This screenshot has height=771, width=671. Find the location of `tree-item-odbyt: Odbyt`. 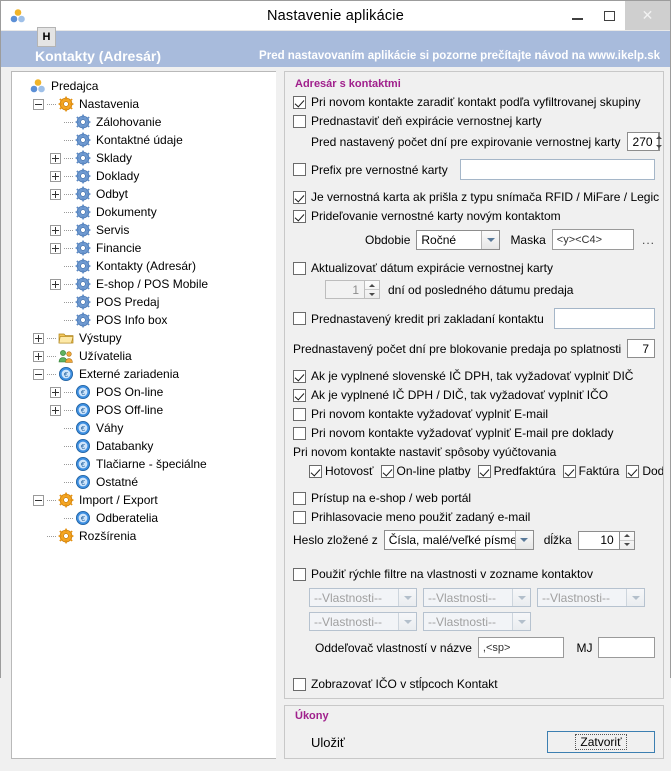

tree-item-odbyt: Odbyt is located at coordinates (146, 194).